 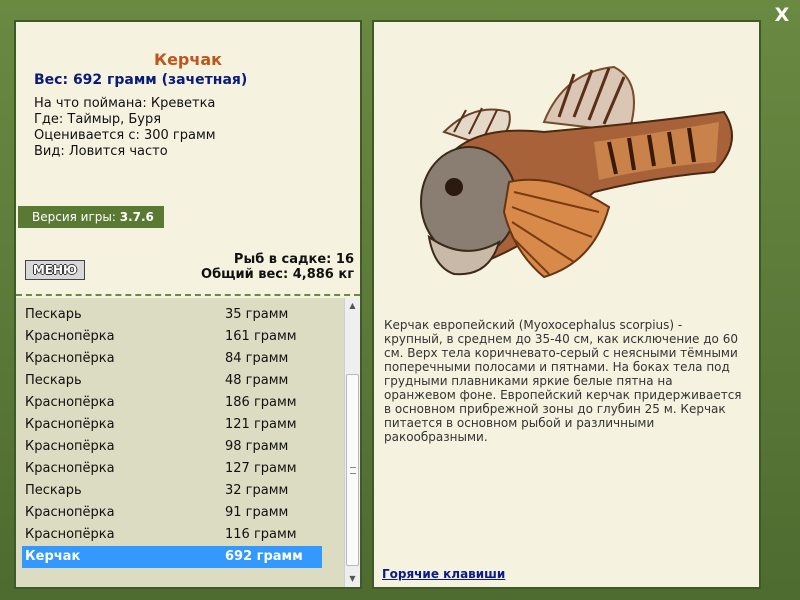 What do you see at coordinates (257, 490) in the screenshot?
I see `fish-weight-cell: 32 грамм` at bounding box center [257, 490].